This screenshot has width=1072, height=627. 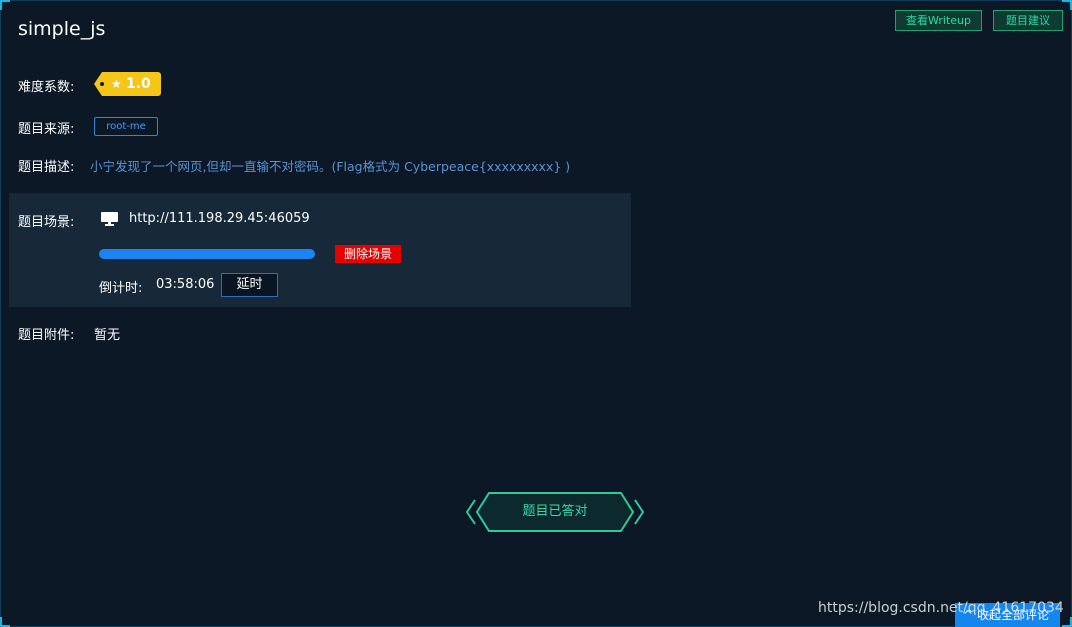 What do you see at coordinates (968, 615) in the screenshot?
I see `chevron-up-icon: ^` at bounding box center [968, 615].